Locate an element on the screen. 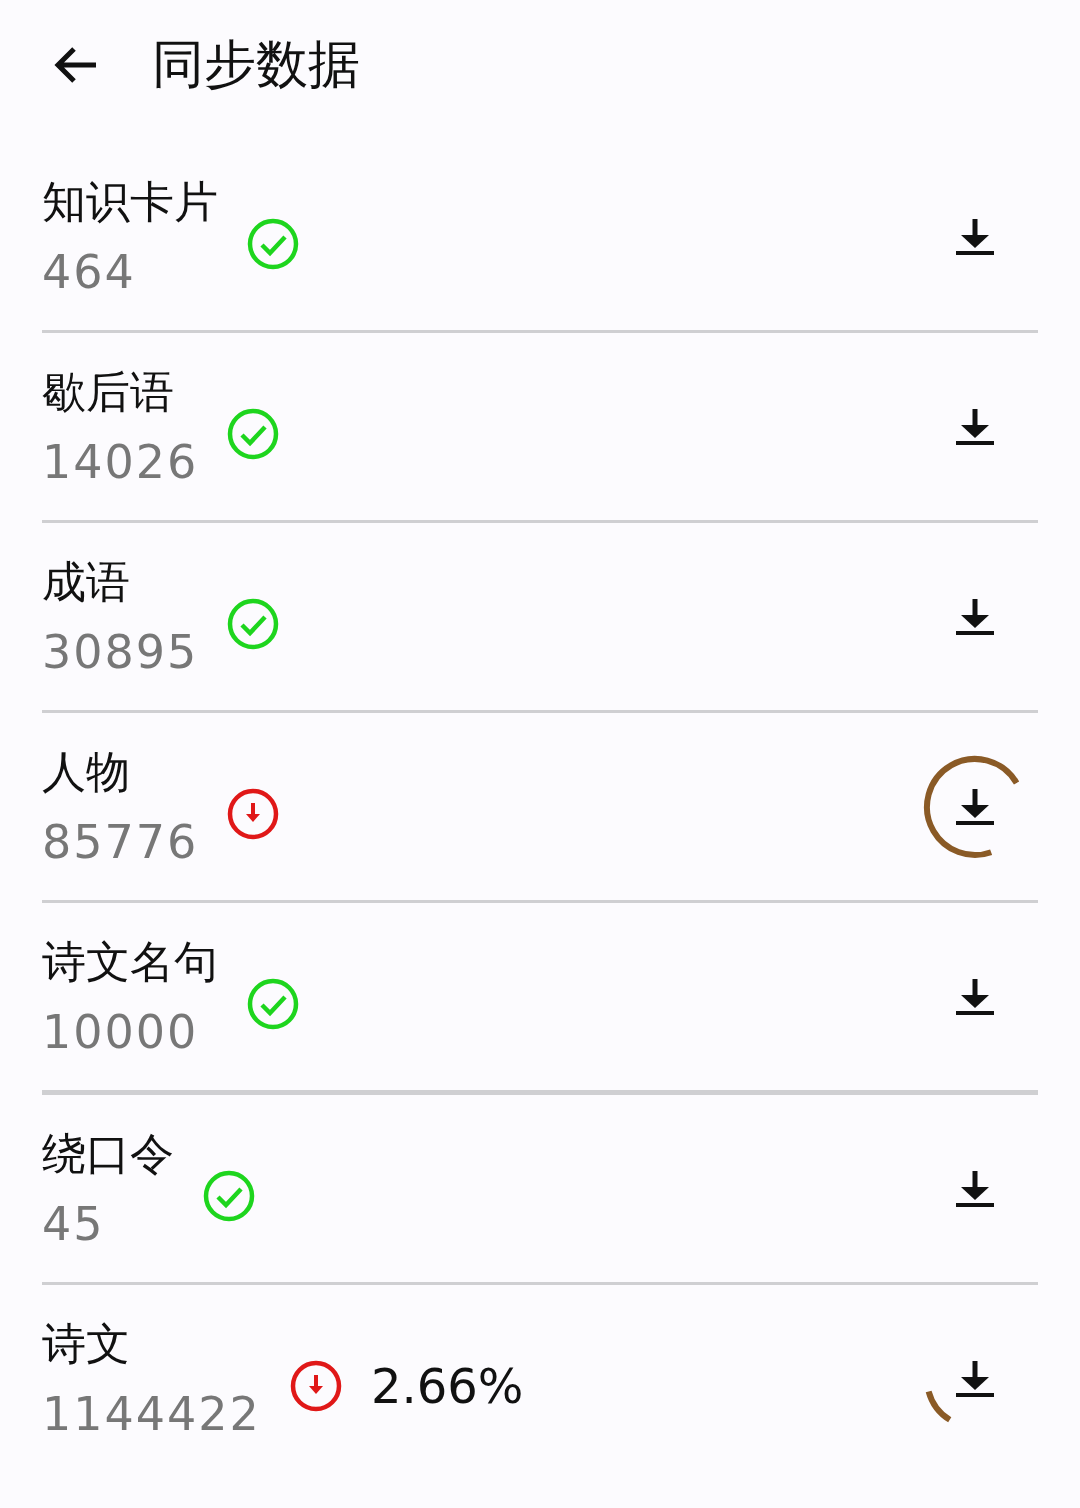 The height and width of the screenshot is (1508, 1080). item-name: 歇后语 is located at coordinates (108, 391).